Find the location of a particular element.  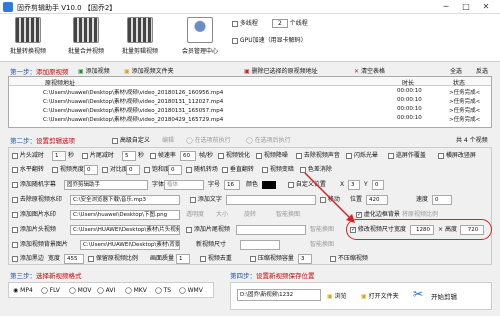

batch-convert-button: 批量转换视频 is located at coordinates (28, 37).